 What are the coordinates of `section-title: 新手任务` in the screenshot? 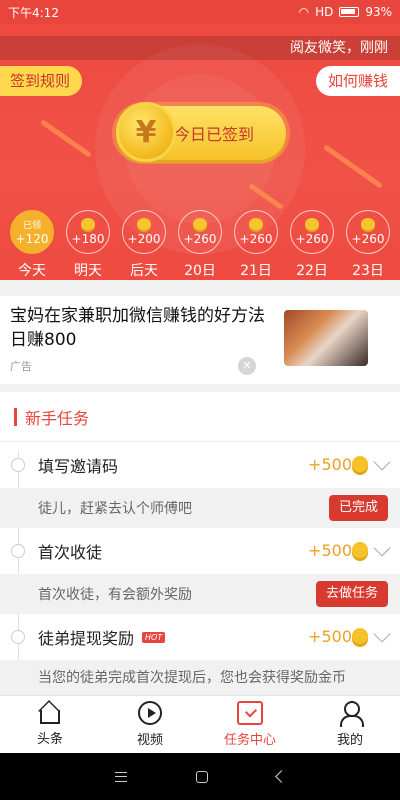 It's located at (57, 418).